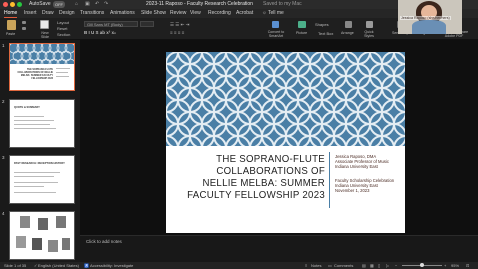 The height and width of the screenshot is (269, 478). I want to click on arrange-icon, so click(348, 24).